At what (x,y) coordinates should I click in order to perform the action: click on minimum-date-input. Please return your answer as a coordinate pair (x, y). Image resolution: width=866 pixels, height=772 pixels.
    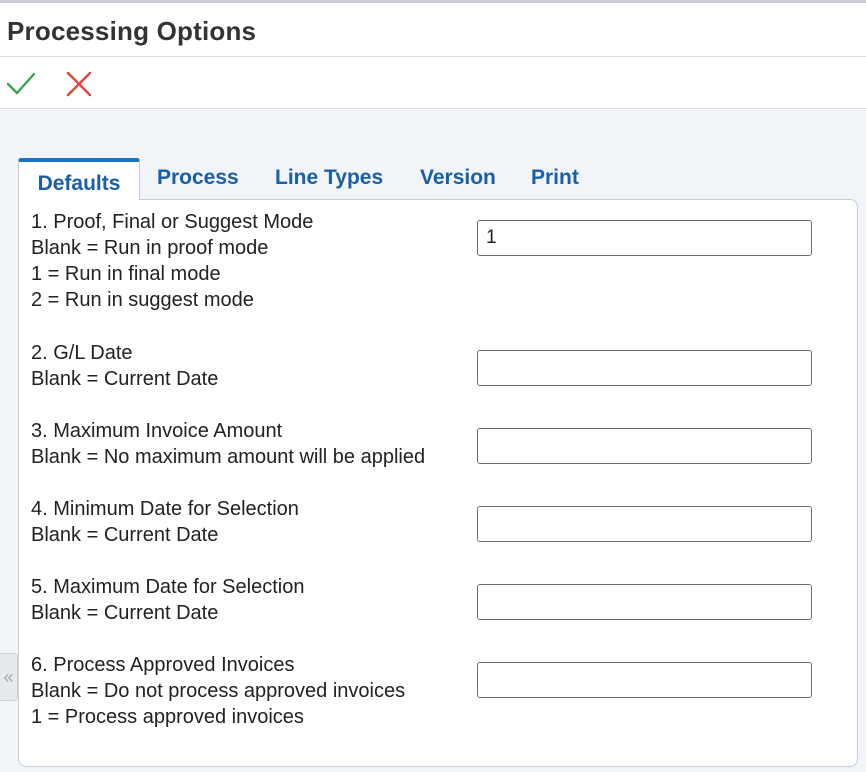
    Looking at the image, I should click on (644, 524).